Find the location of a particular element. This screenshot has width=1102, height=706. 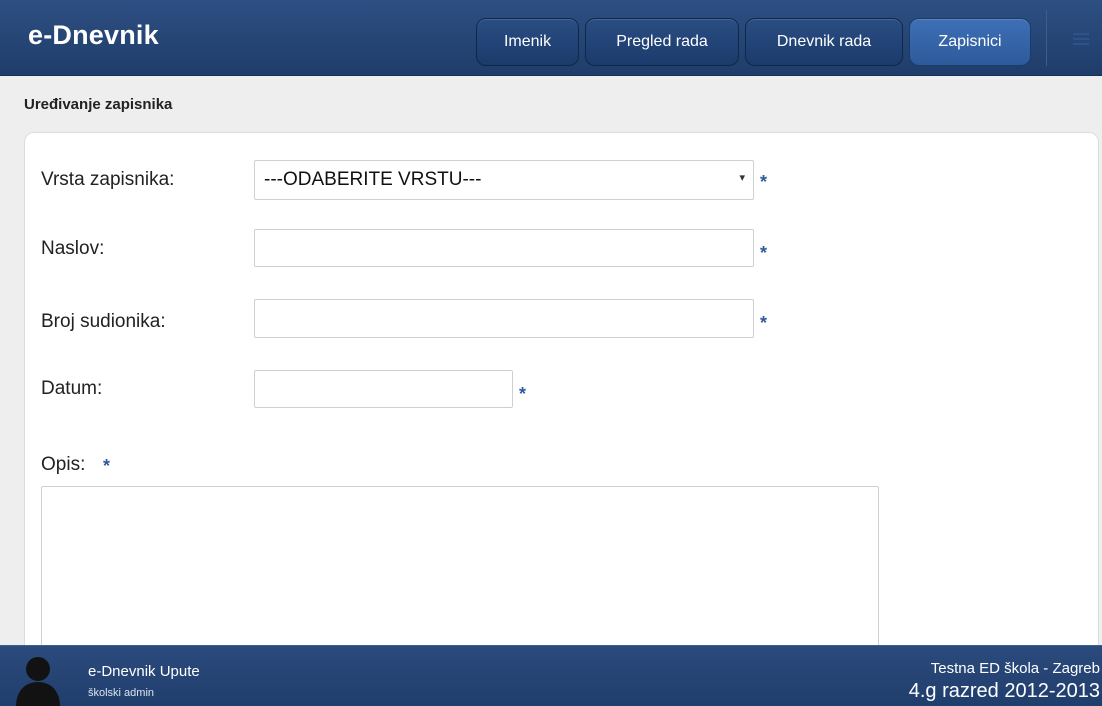

menu-divider is located at coordinates (1046, 38).